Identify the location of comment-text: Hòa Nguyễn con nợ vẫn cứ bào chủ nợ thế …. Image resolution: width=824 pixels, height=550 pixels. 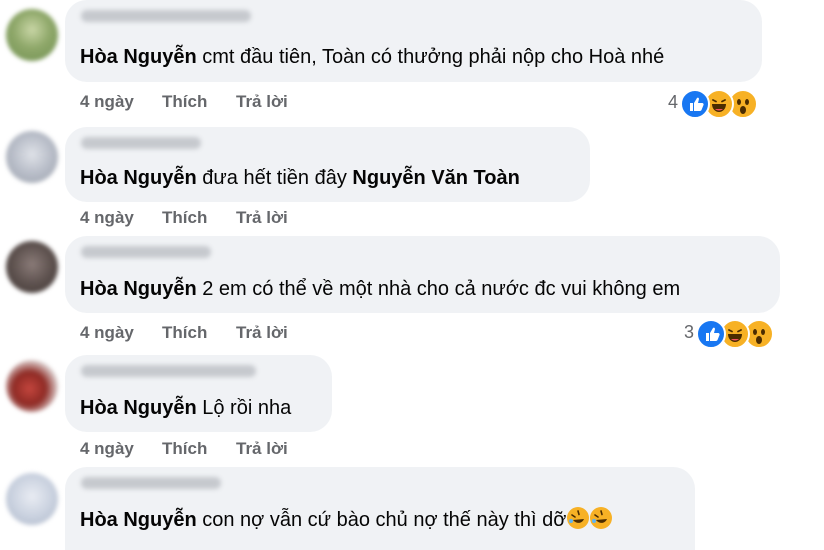
(346, 520).